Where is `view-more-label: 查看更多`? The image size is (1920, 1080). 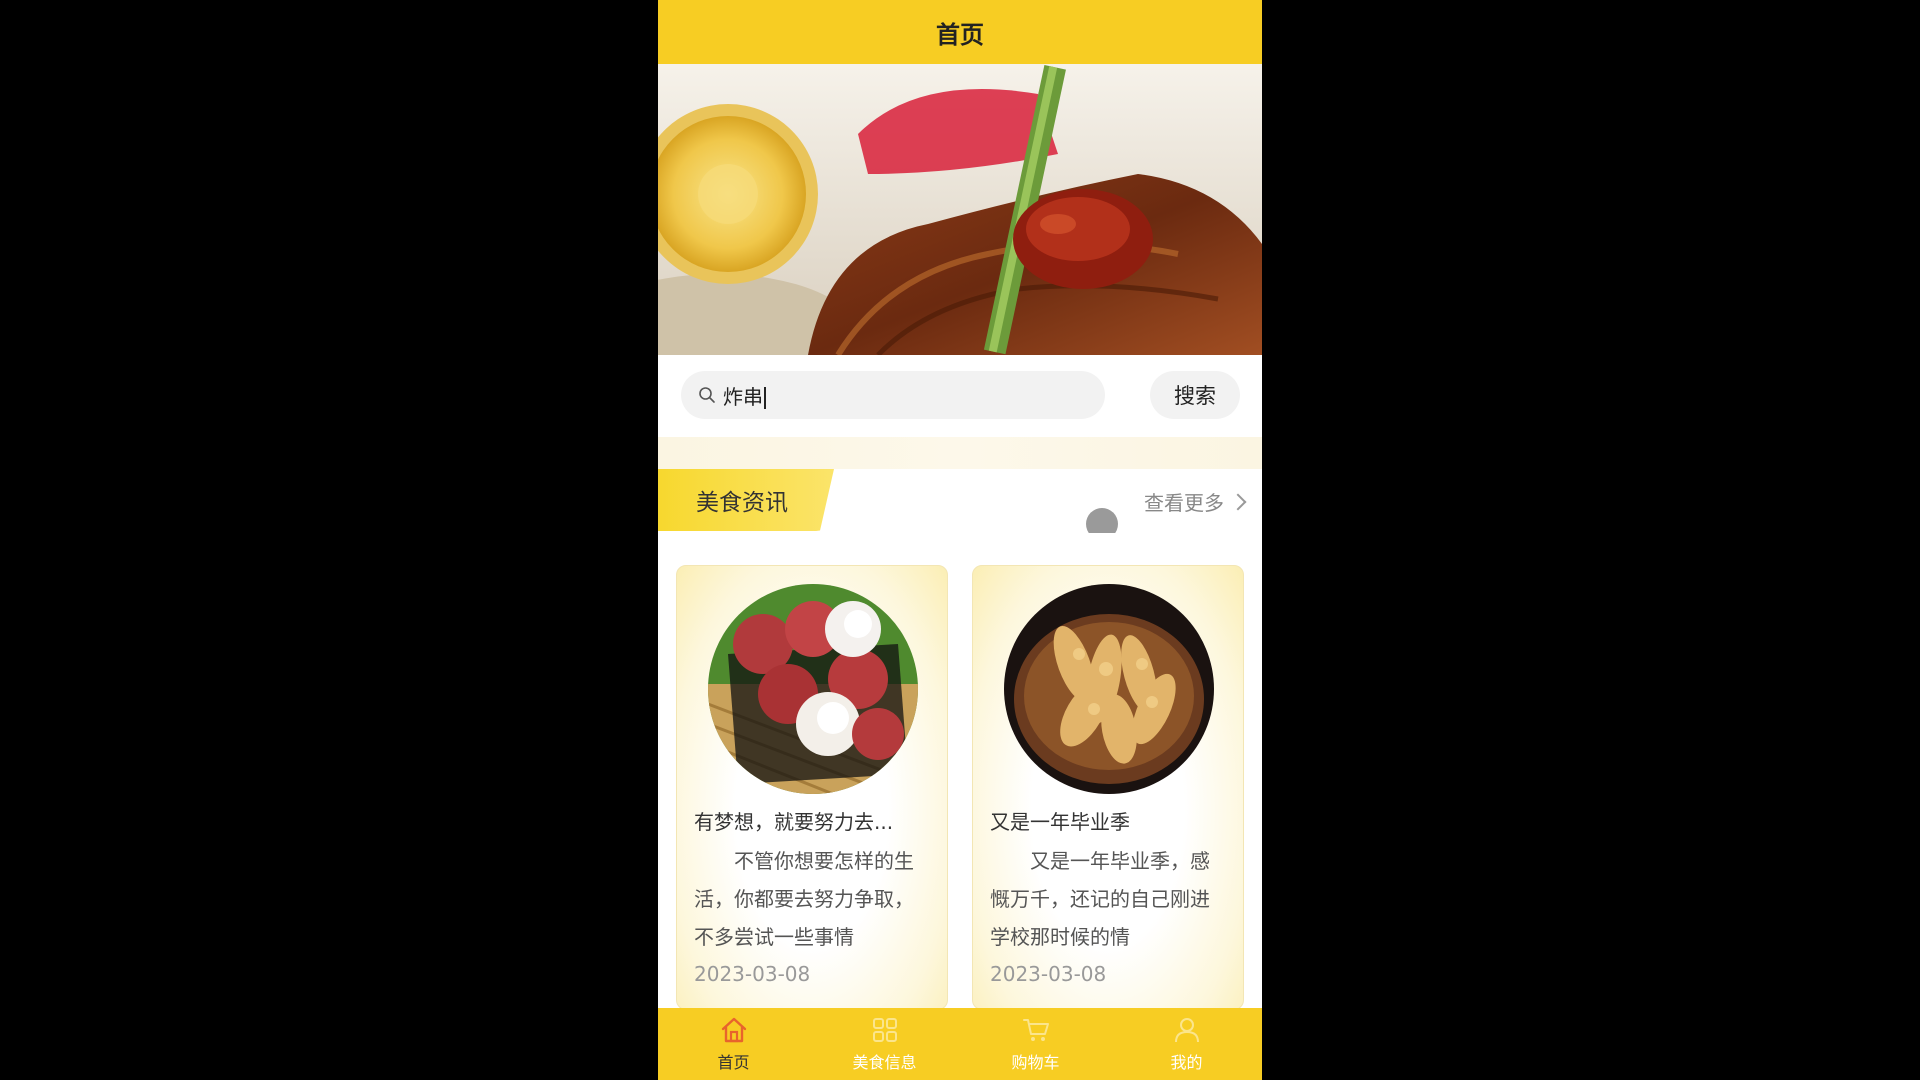 view-more-label: 查看更多 is located at coordinates (1184, 503).